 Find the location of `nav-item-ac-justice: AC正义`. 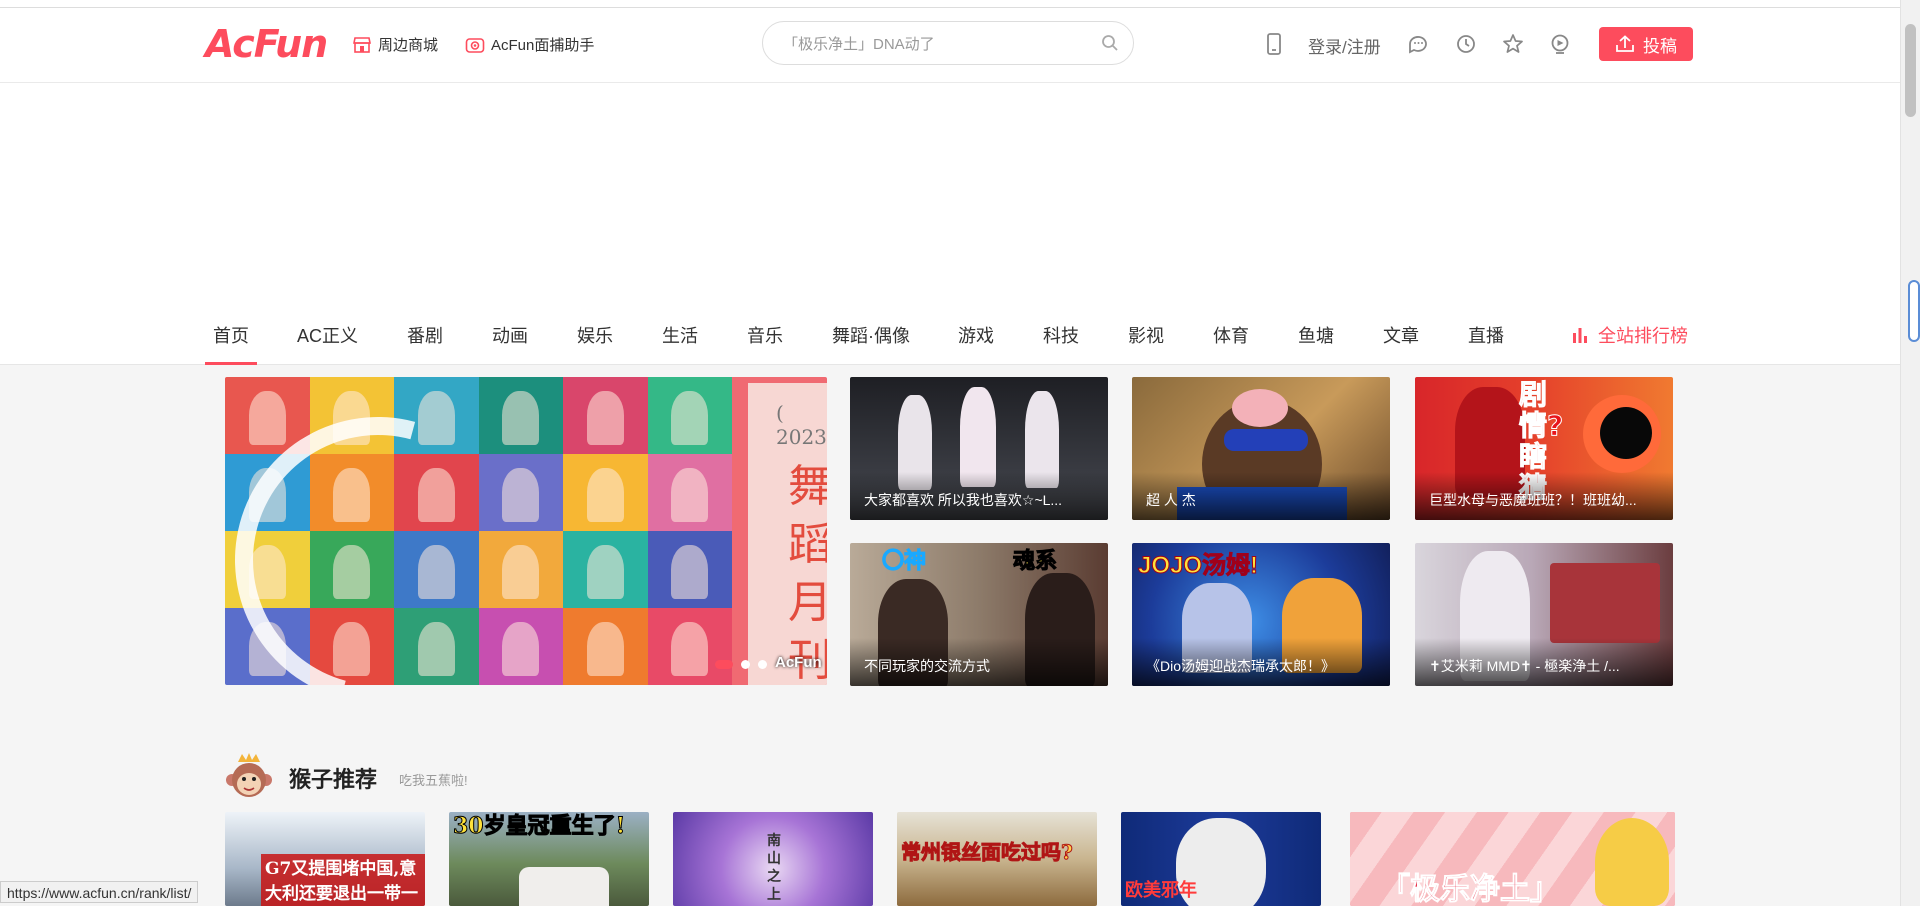

nav-item-ac-justice: AC正义 is located at coordinates (327, 335).